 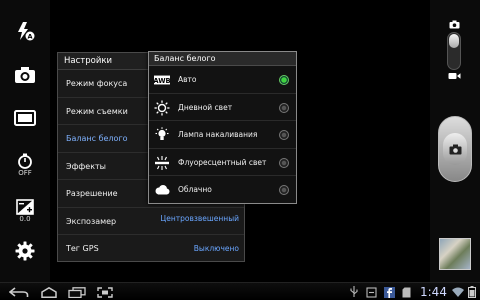 What do you see at coordinates (218, 135) in the screenshot?
I see `wb-option-label: Лампа накаливания` at bounding box center [218, 135].